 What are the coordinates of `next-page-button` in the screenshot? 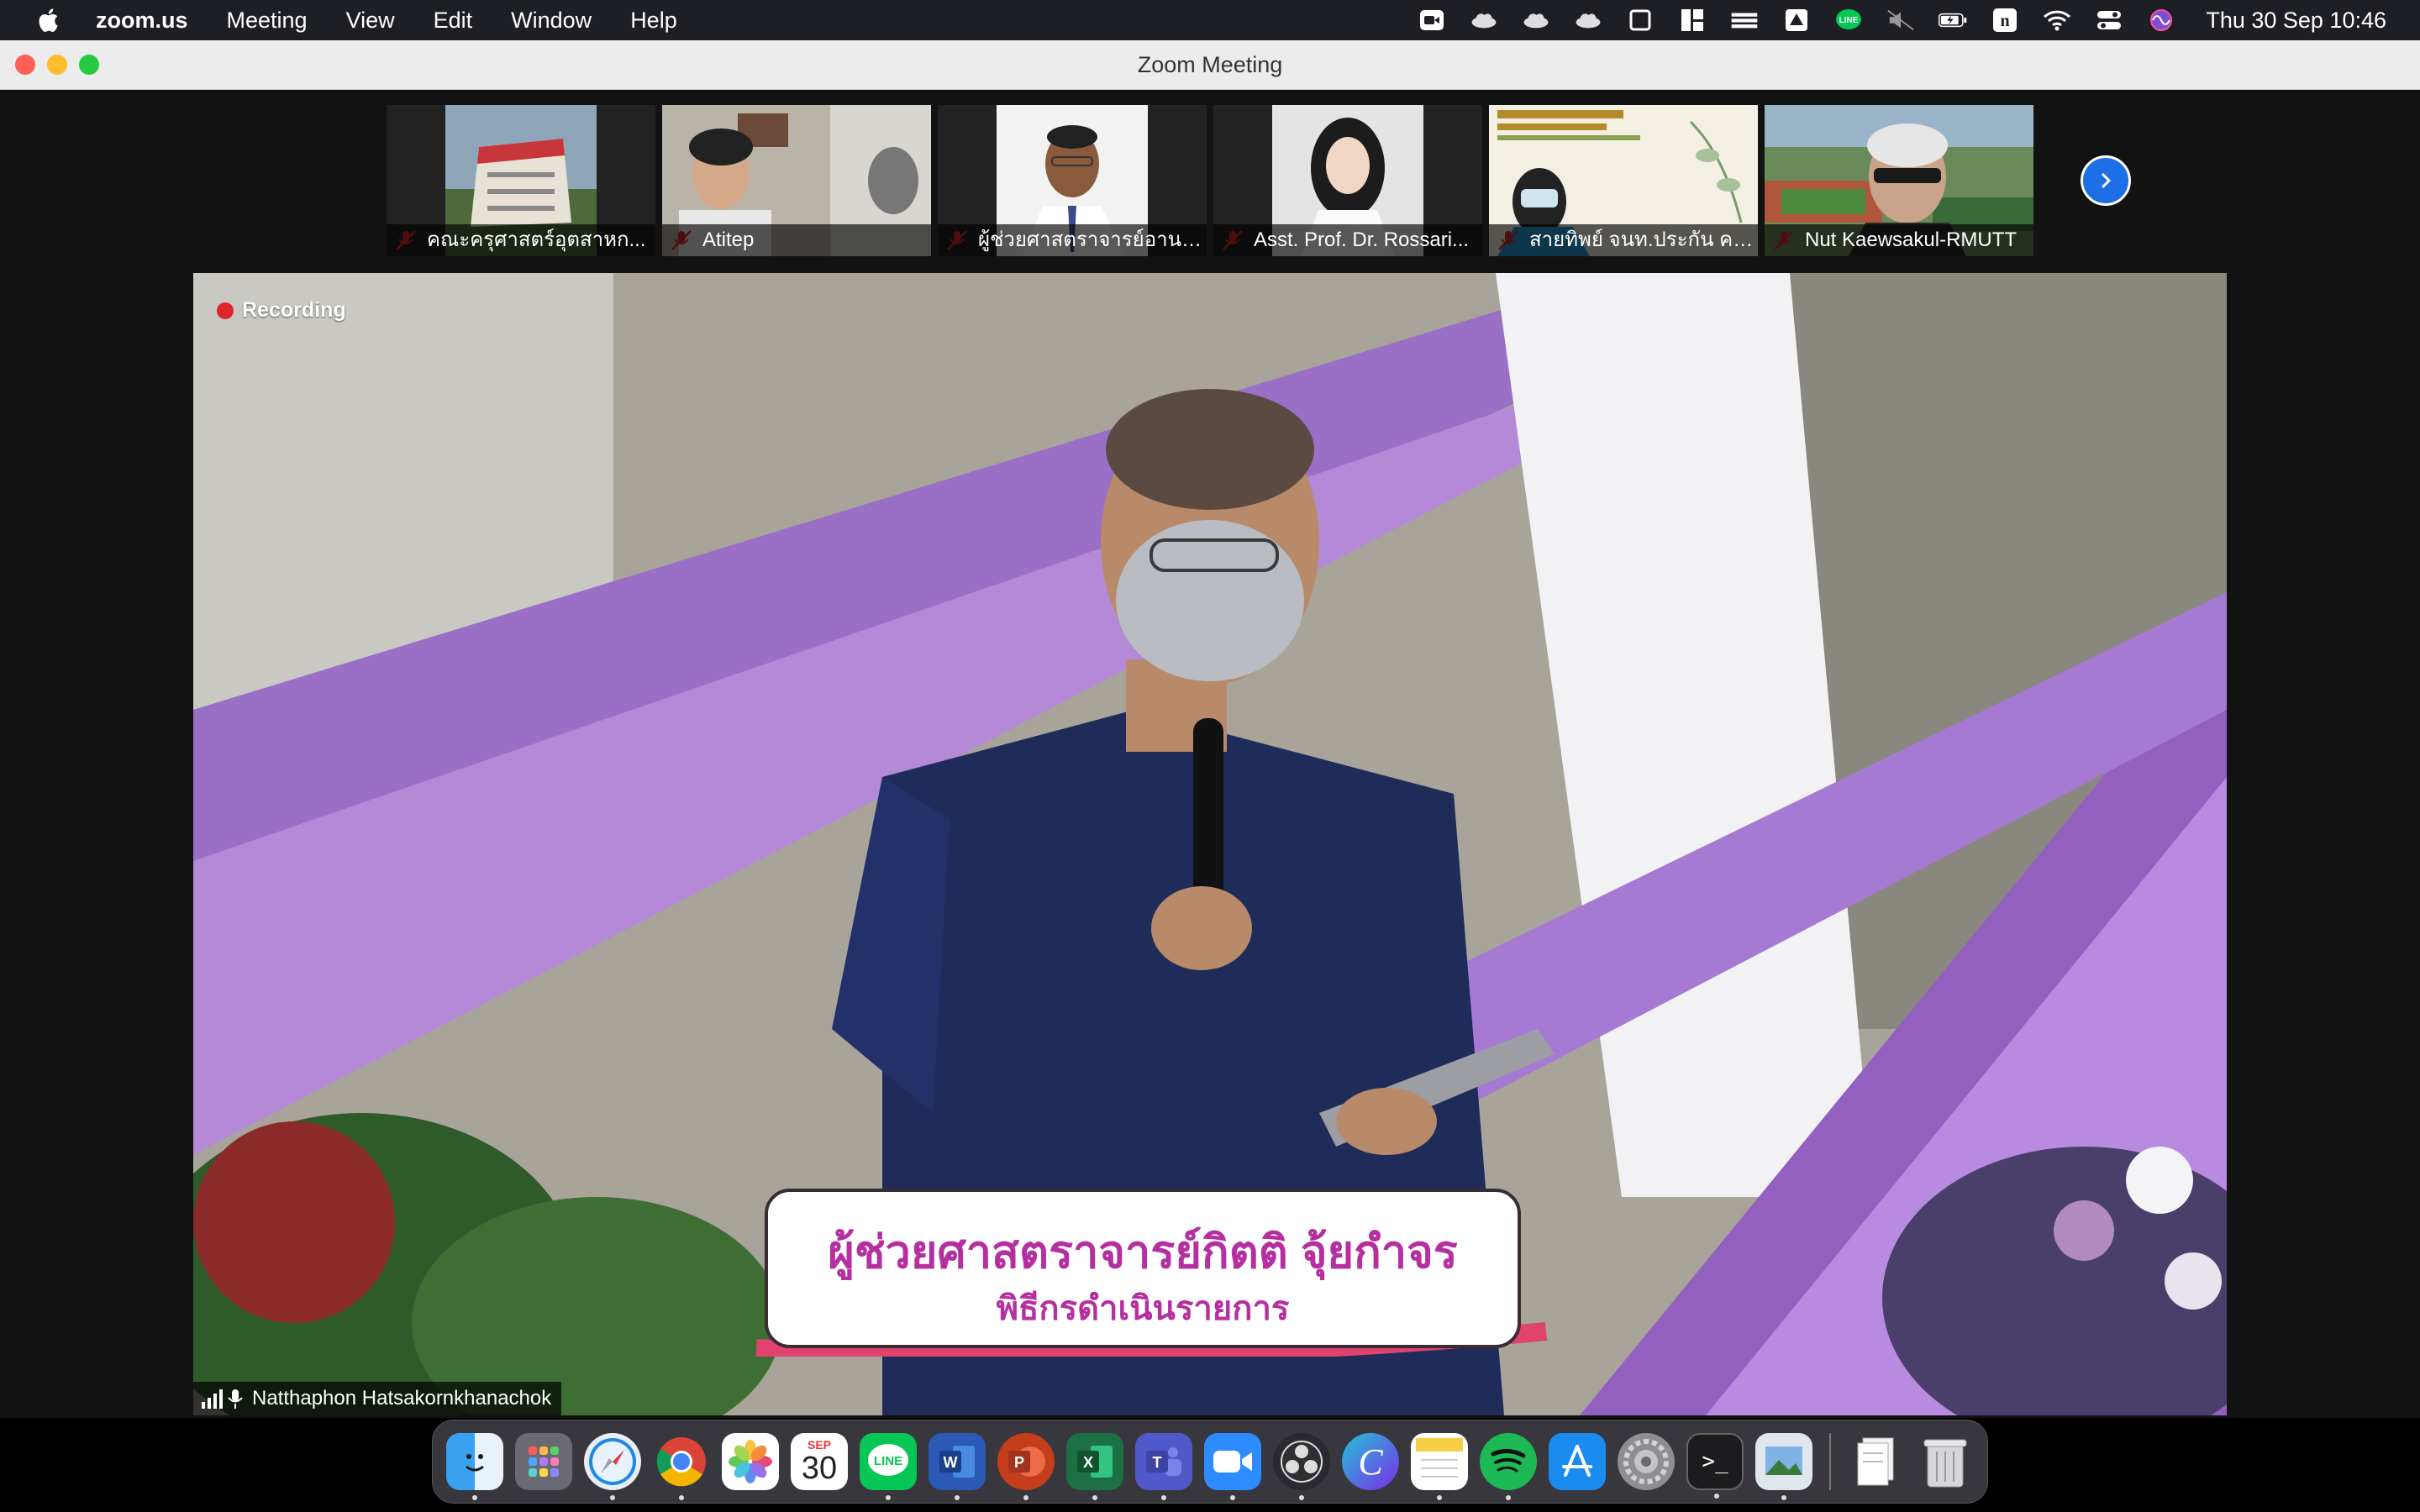 It's located at (2106, 180).